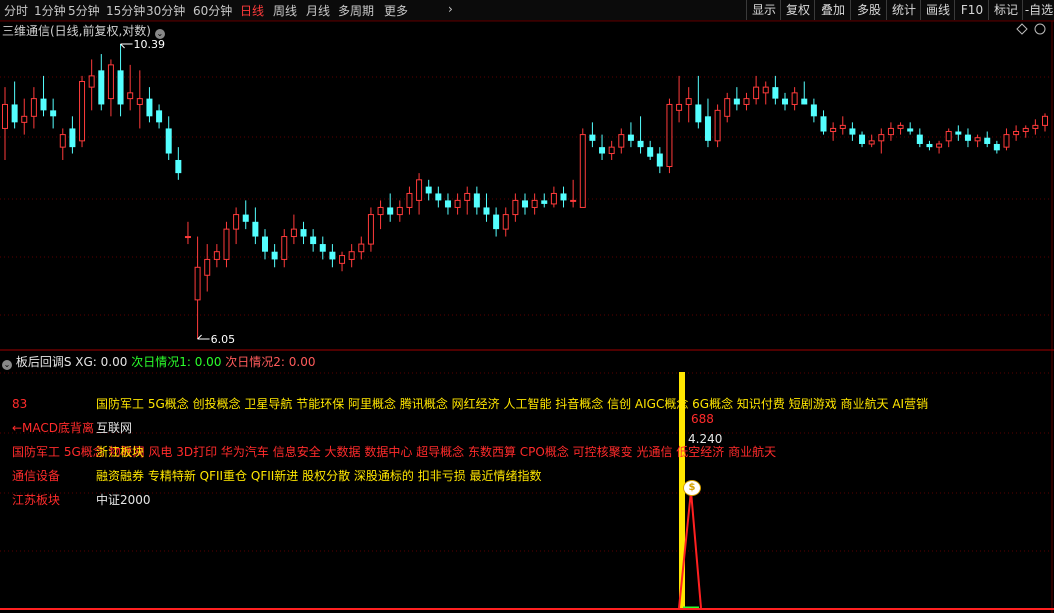 Image resolution: width=1054 pixels, height=613 pixels. I want to click on circle-icon, so click(1040, 29).